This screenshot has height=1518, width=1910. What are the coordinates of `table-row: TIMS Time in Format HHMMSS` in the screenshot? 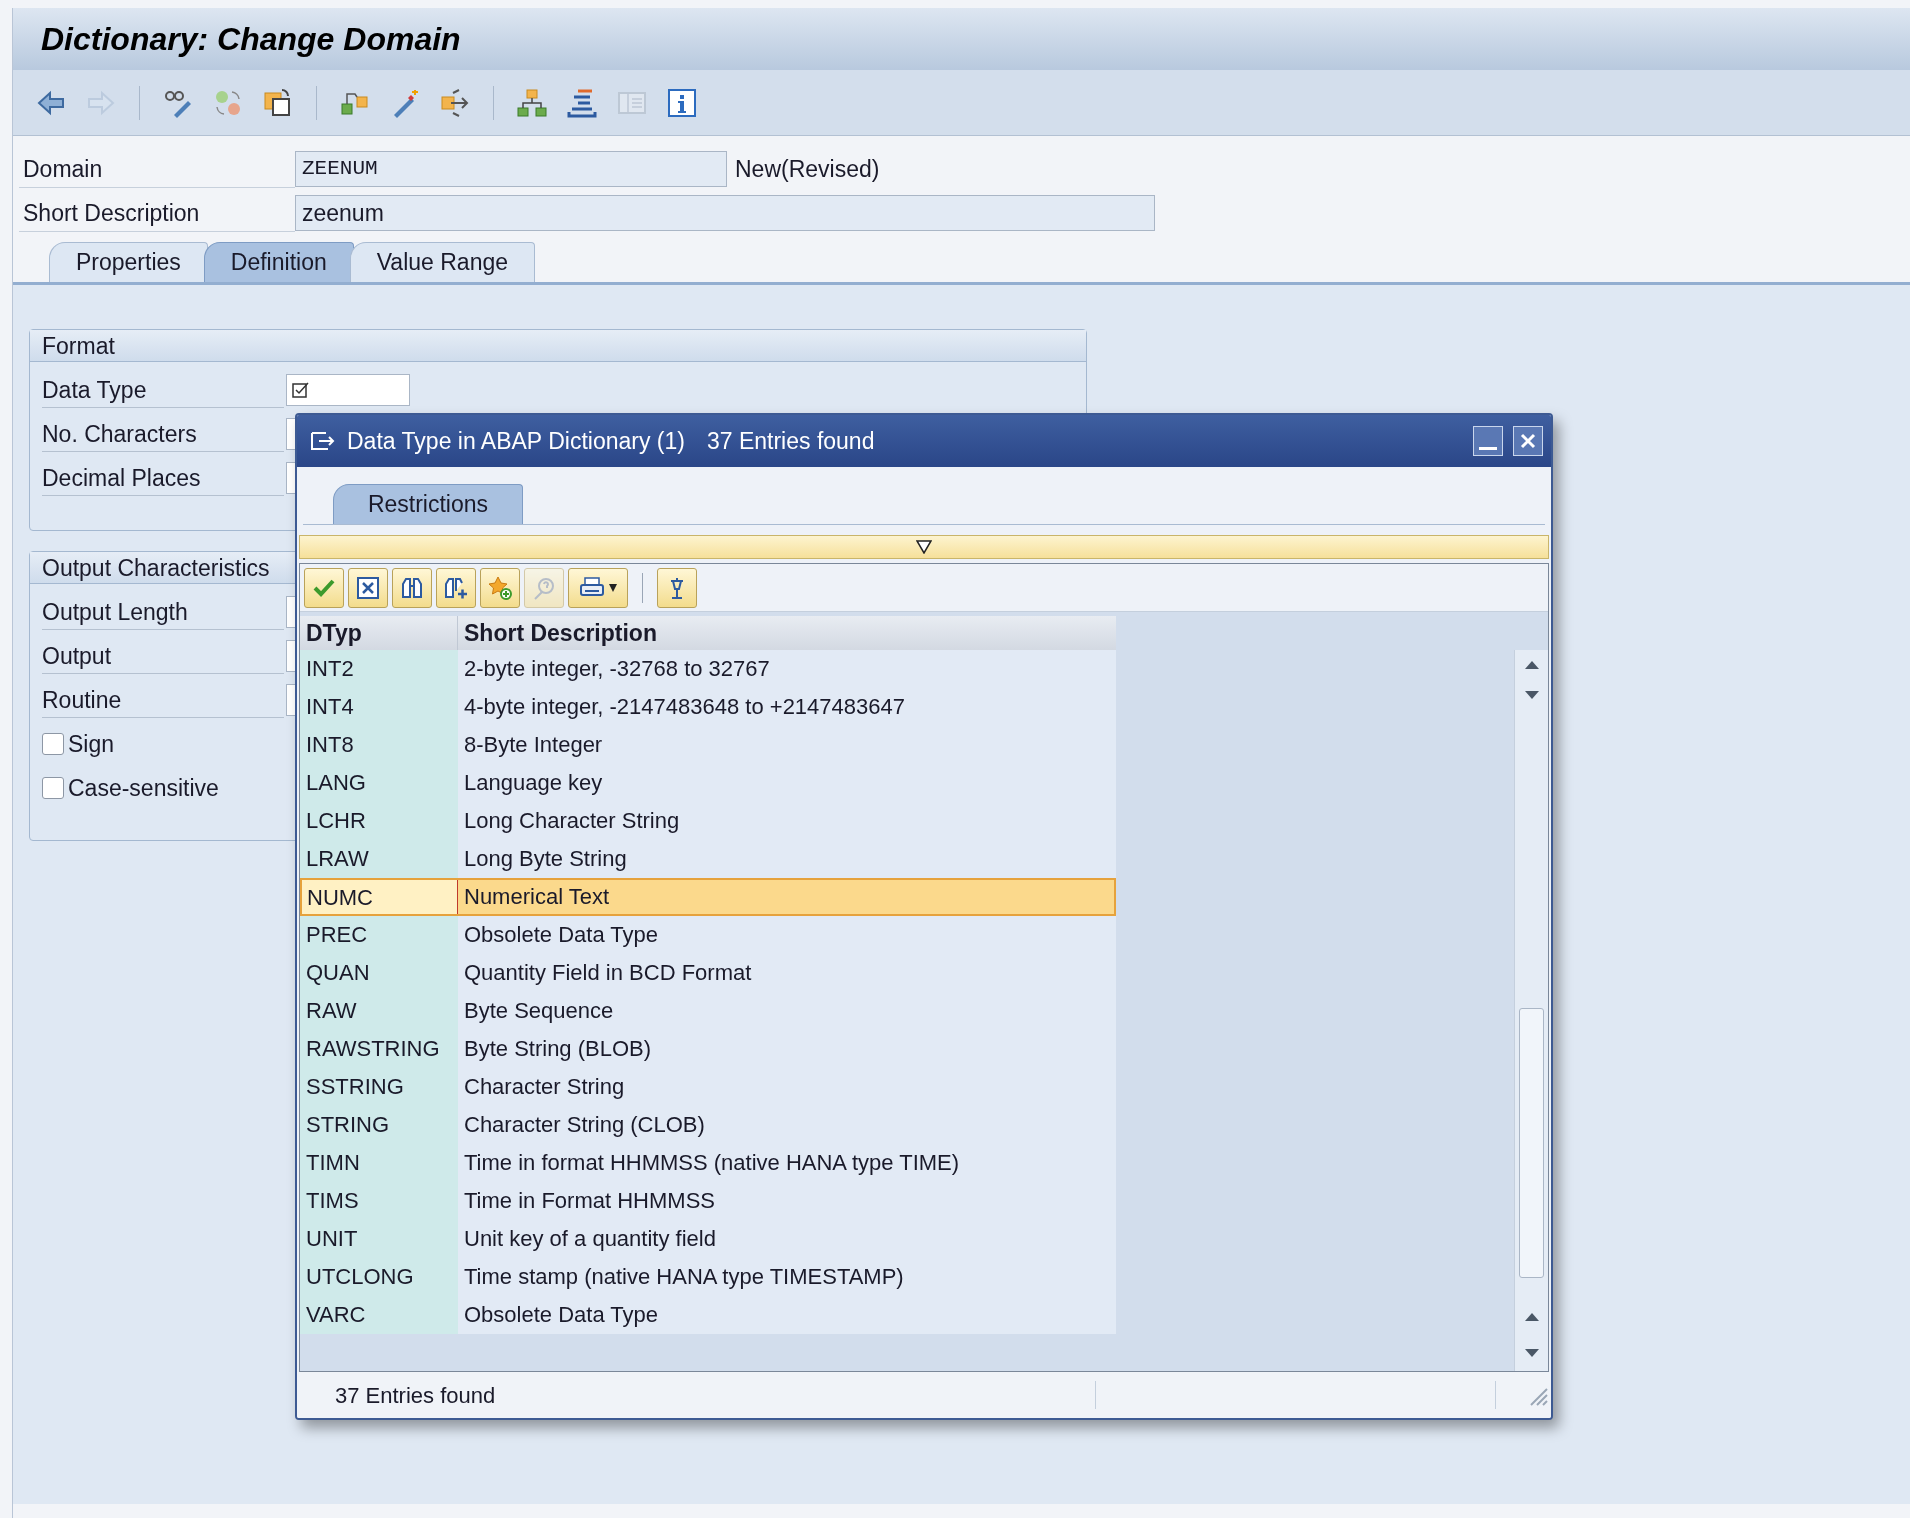 It's located at (708, 1201).